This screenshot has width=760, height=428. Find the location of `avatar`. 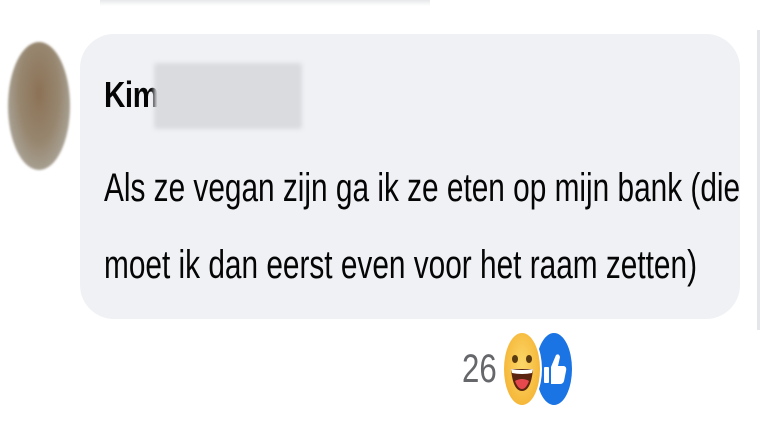

avatar is located at coordinates (39, 106).